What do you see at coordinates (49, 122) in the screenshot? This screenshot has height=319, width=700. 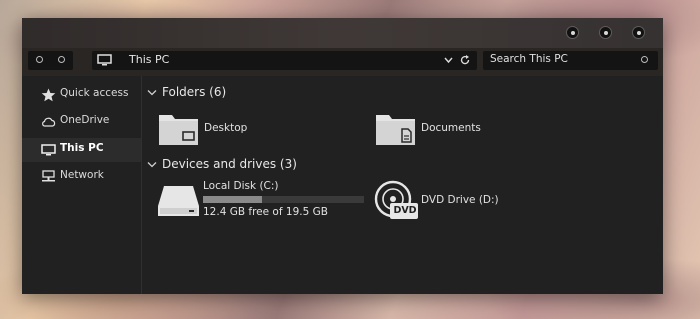 I see `cloud-icon` at bounding box center [49, 122].